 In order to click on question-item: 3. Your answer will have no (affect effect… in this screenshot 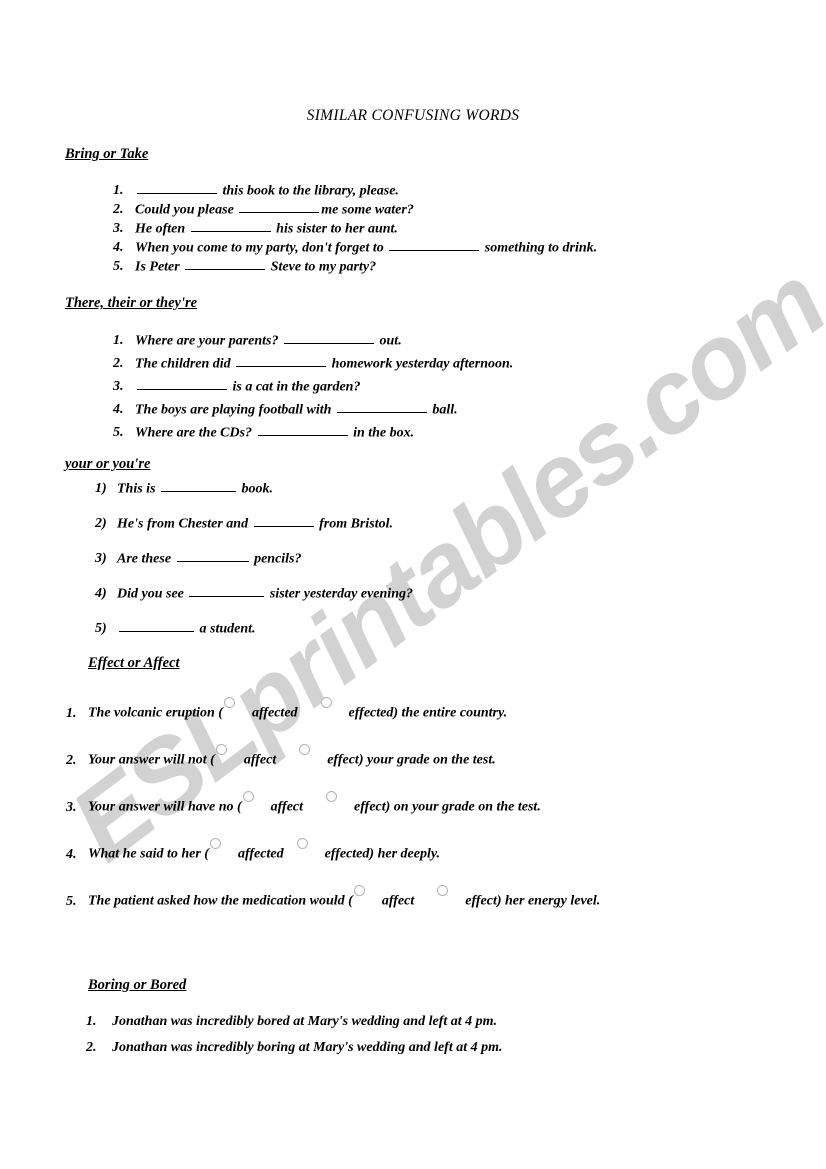, I will do `click(303, 803)`.